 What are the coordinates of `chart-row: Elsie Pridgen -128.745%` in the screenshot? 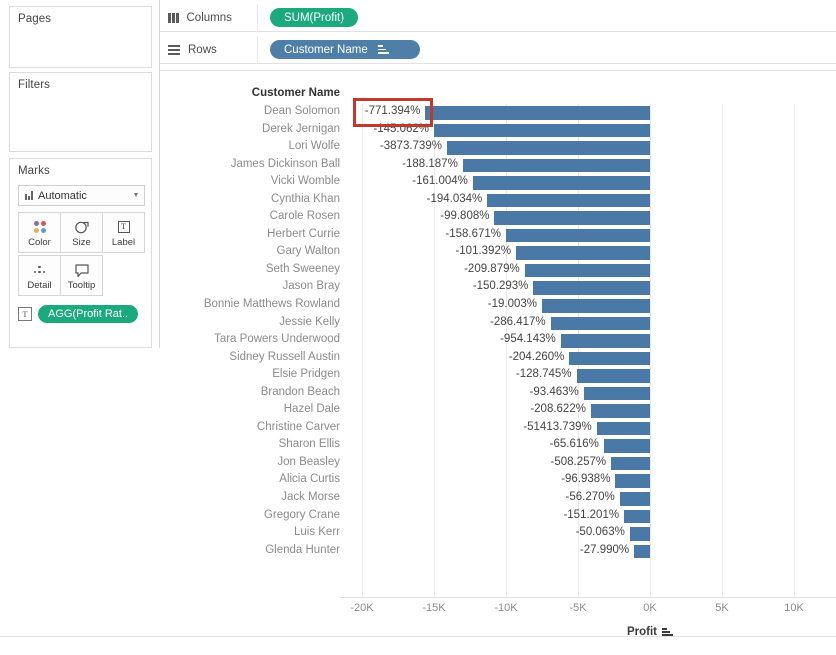 It's located at (498, 376).